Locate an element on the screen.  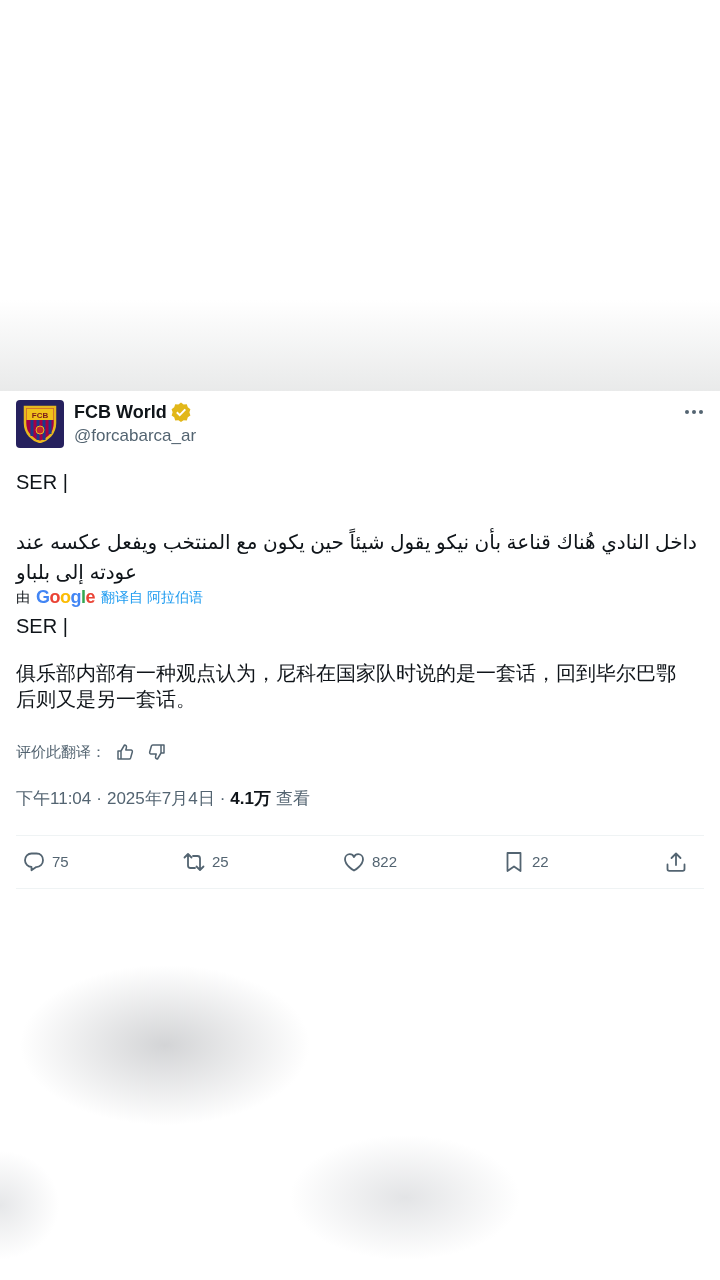
translated-text: 俱乐部内部有一种观点认为，尼科在国家队时说的是一套话，回到毕尔巴鄂后则又是另一套话。 is located at coordinates (346, 686).